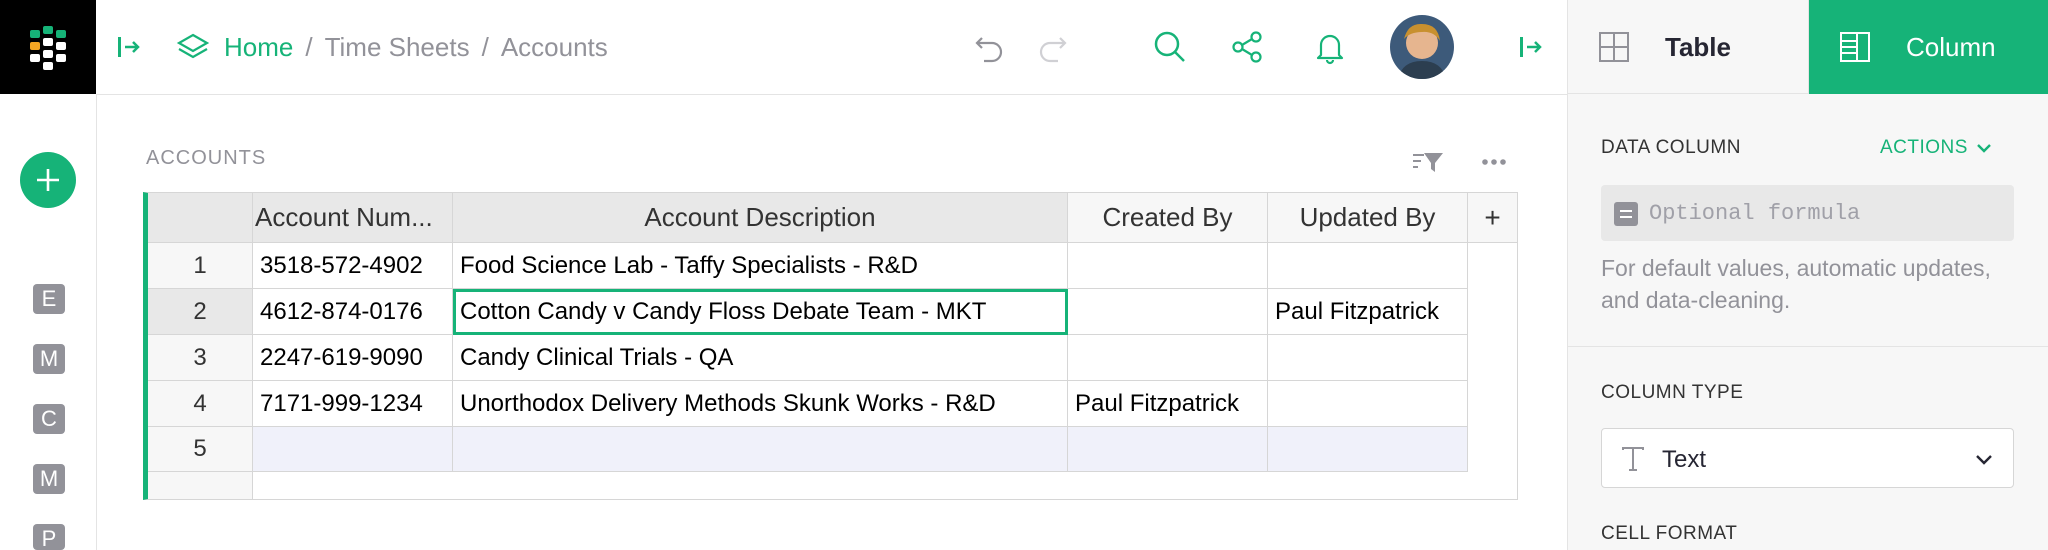 This screenshot has height=550, width=2048. Describe the element at coordinates (1684, 459) in the screenshot. I see `column-type-value: Text` at that location.